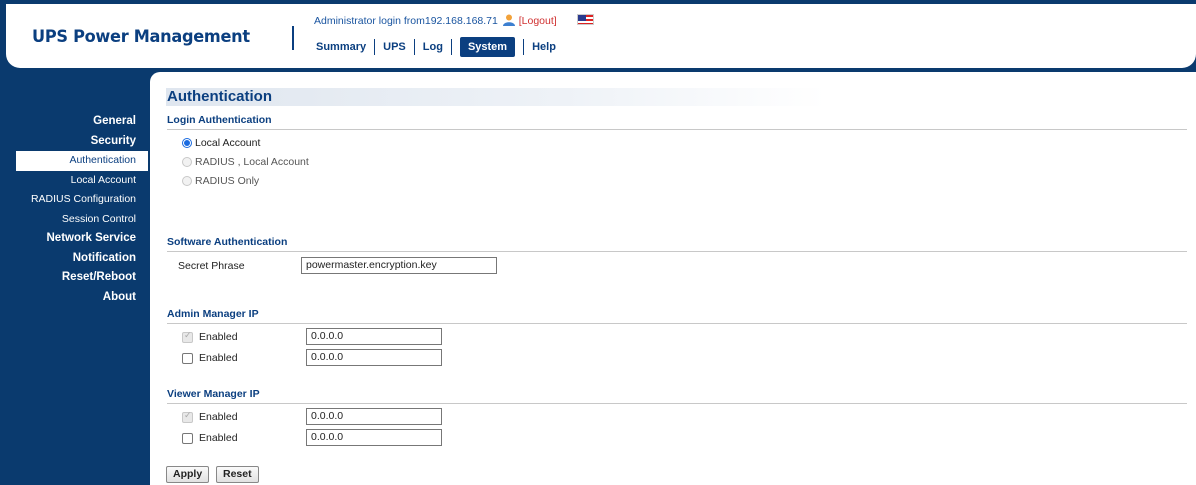  What do you see at coordinates (74, 239) in the screenshot?
I see `sidebar-item-network-service: Network Service` at bounding box center [74, 239].